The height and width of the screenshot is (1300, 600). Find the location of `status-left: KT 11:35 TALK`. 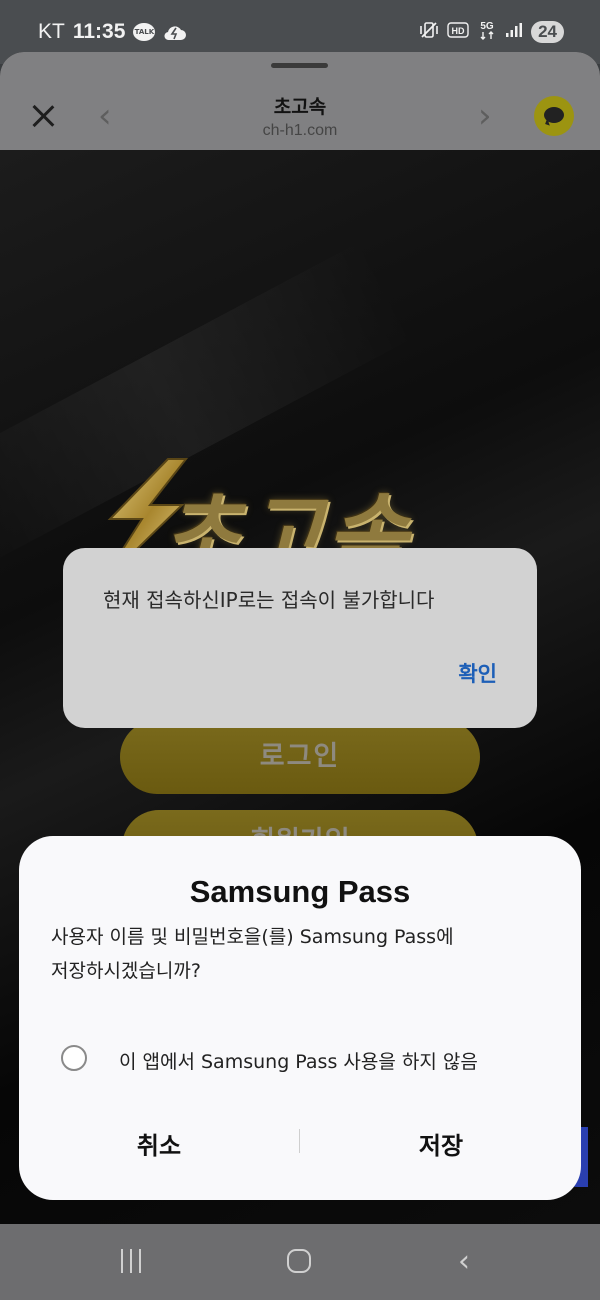

status-left: KT 11:35 TALK is located at coordinates (112, 32).